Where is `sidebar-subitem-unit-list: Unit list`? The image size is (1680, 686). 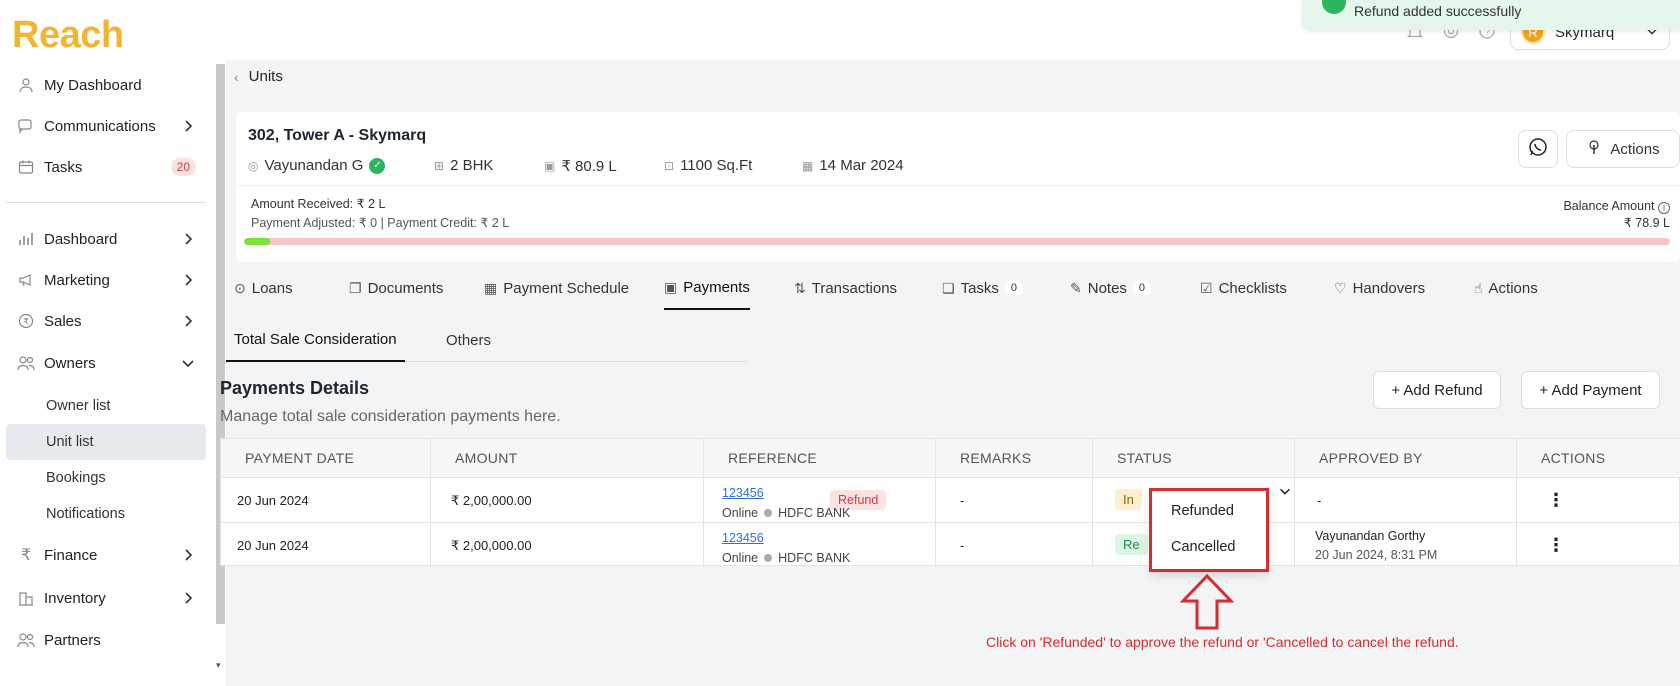 sidebar-subitem-unit-list: Unit list is located at coordinates (106, 442).